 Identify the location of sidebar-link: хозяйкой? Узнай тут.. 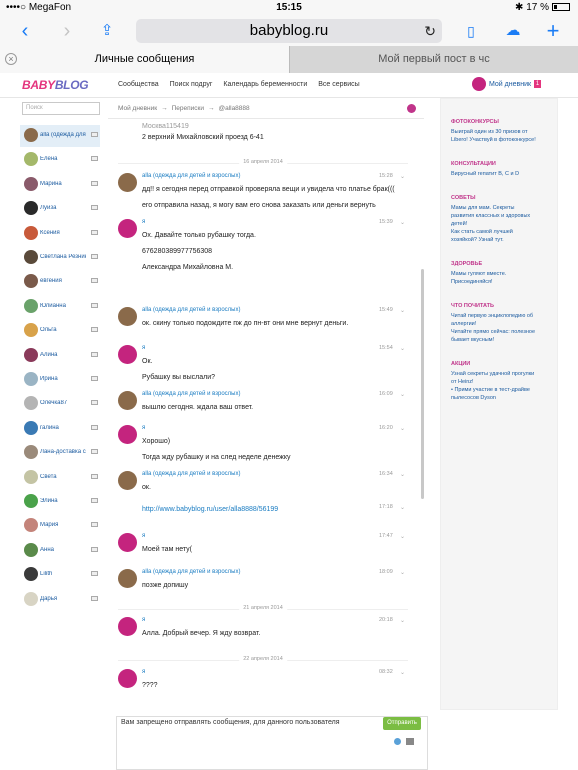
(501, 240).